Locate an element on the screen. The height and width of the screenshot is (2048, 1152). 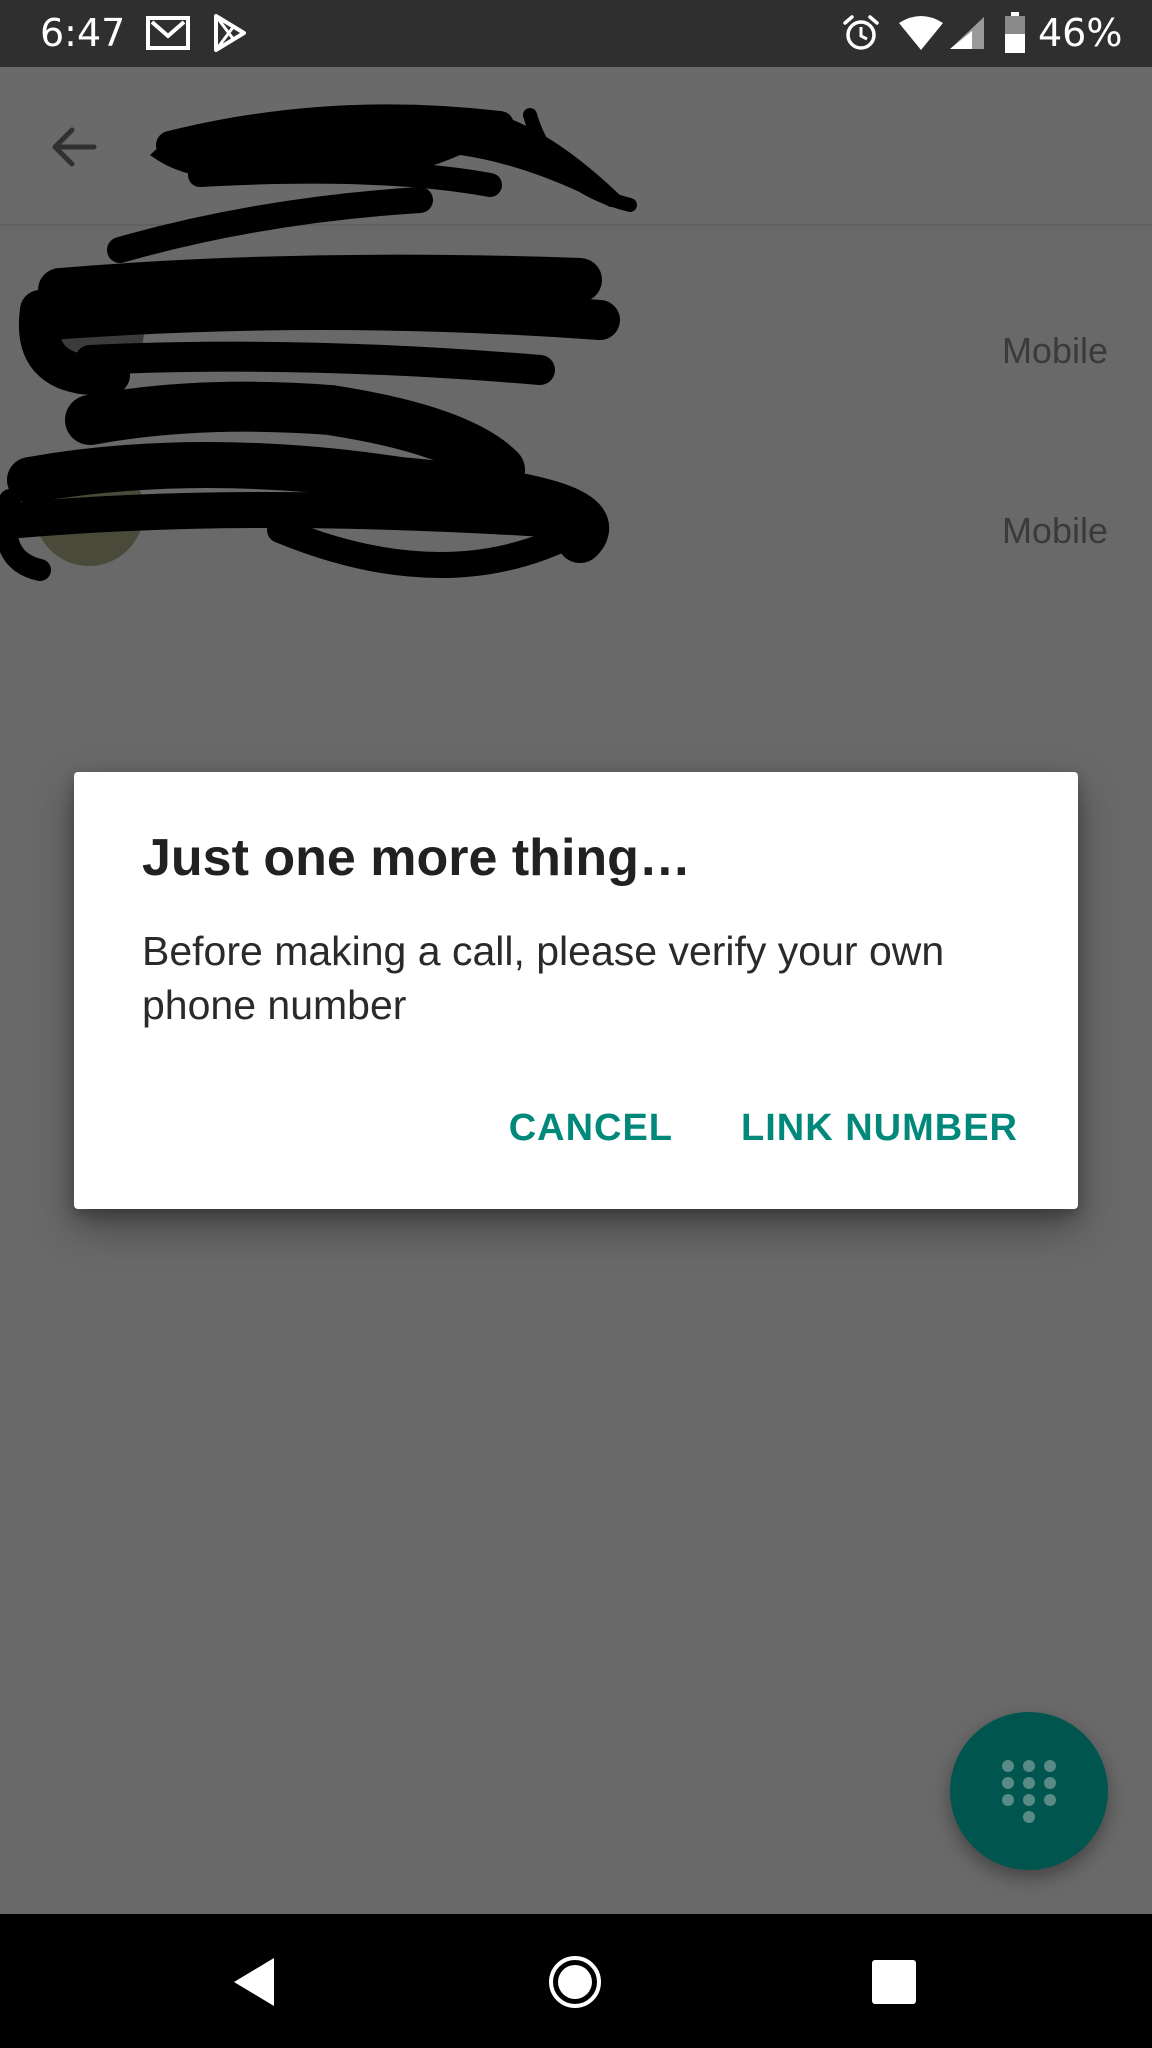
nav-recents-icon is located at coordinates (894, 1982).